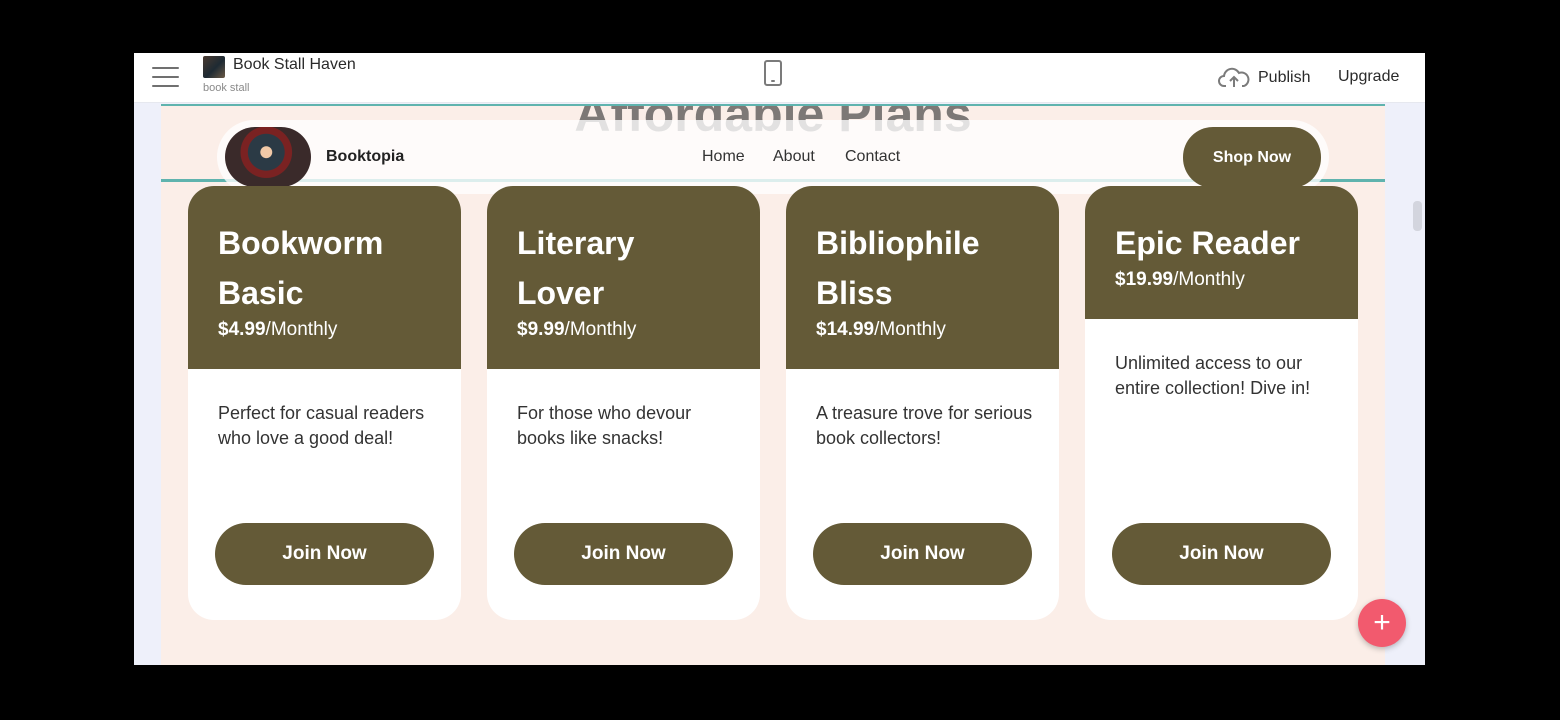 Image resolution: width=1560 pixels, height=720 pixels. What do you see at coordinates (1252, 157) in the screenshot?
I see `shop-now-button: Shop Now` at bounding box center [1252, 157].